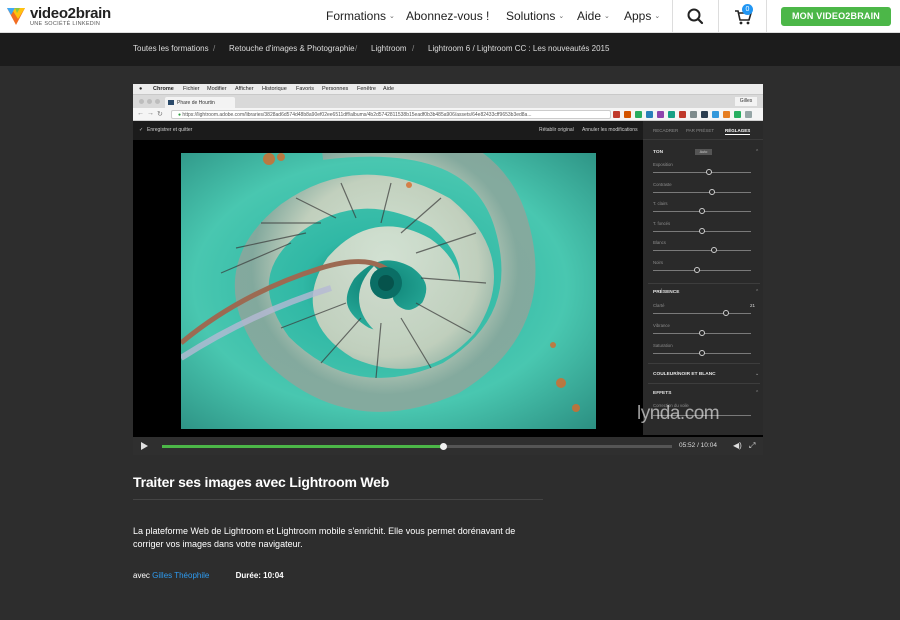  I want to click on cart-count-badge: 0, so click(747, 9).